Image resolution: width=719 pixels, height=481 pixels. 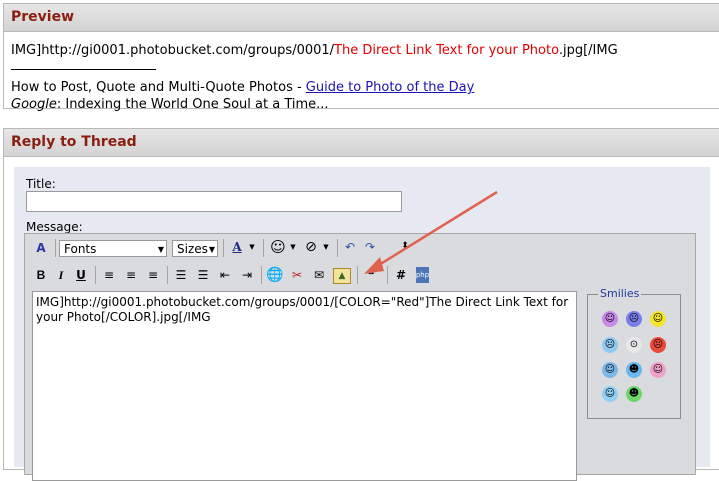 What do you see at coordinates (83, 65) in the screenshot?
I see `signature-divider` at bounding box center [83, 65].